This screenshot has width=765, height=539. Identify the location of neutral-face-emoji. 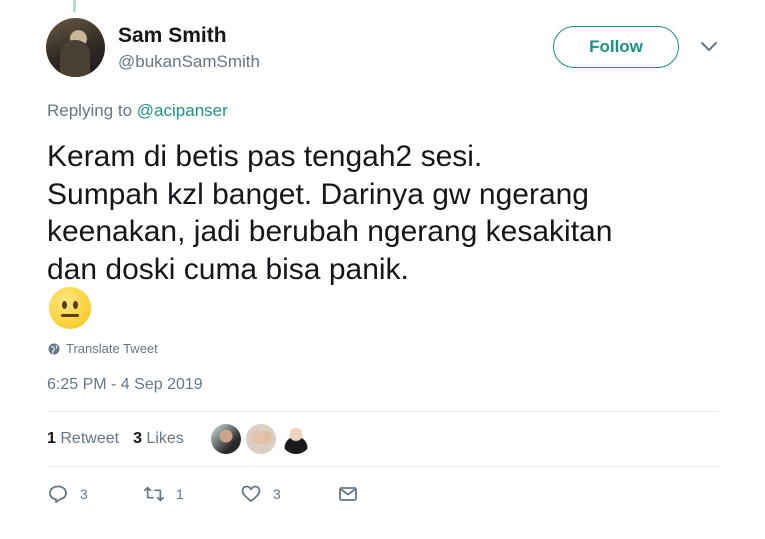
(70, 308).